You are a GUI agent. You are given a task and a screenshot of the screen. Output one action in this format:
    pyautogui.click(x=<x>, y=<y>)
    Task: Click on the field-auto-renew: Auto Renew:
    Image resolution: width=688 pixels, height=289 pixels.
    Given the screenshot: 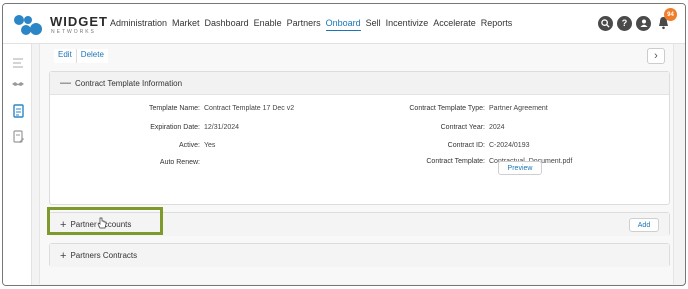 What is the action you would take?
    pyautogui.click(x=127, y=162)
    